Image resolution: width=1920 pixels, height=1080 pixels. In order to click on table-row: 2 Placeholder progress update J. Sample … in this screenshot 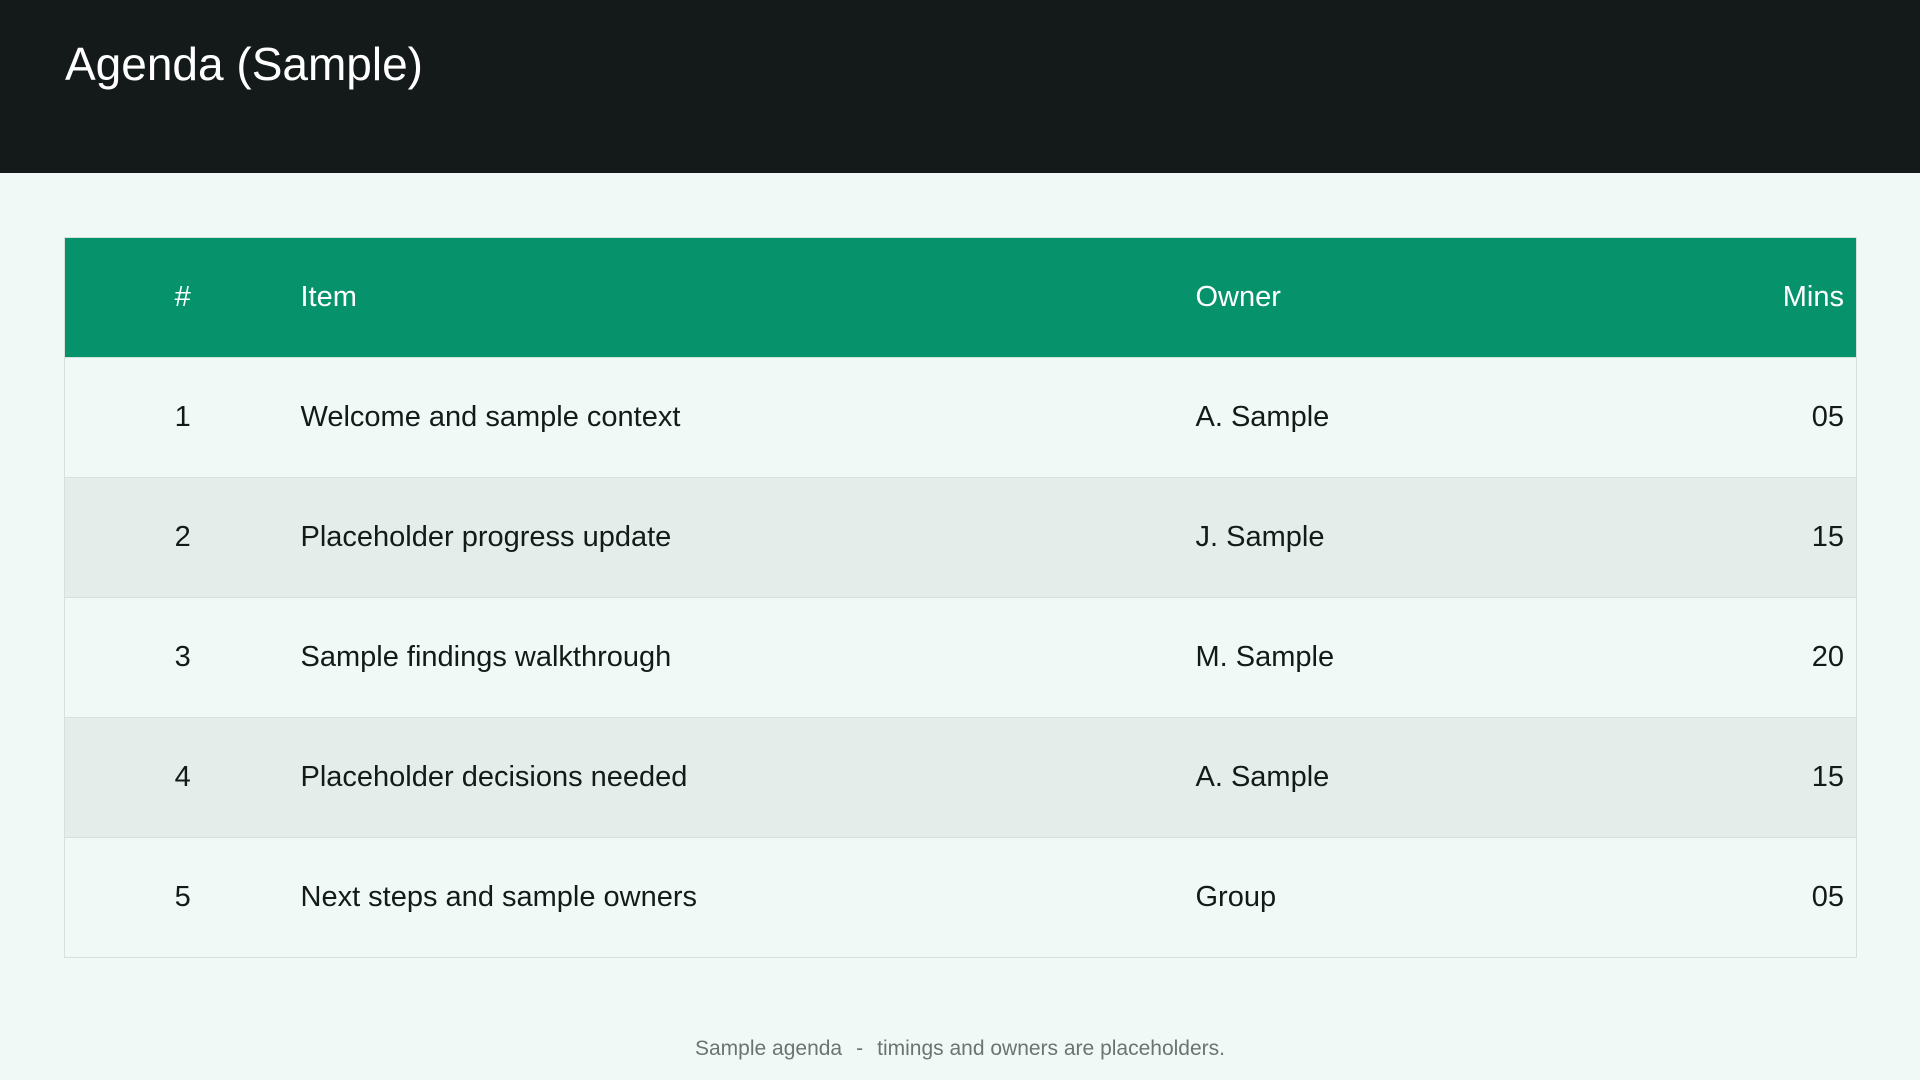, I will do `click(960, 537)`.